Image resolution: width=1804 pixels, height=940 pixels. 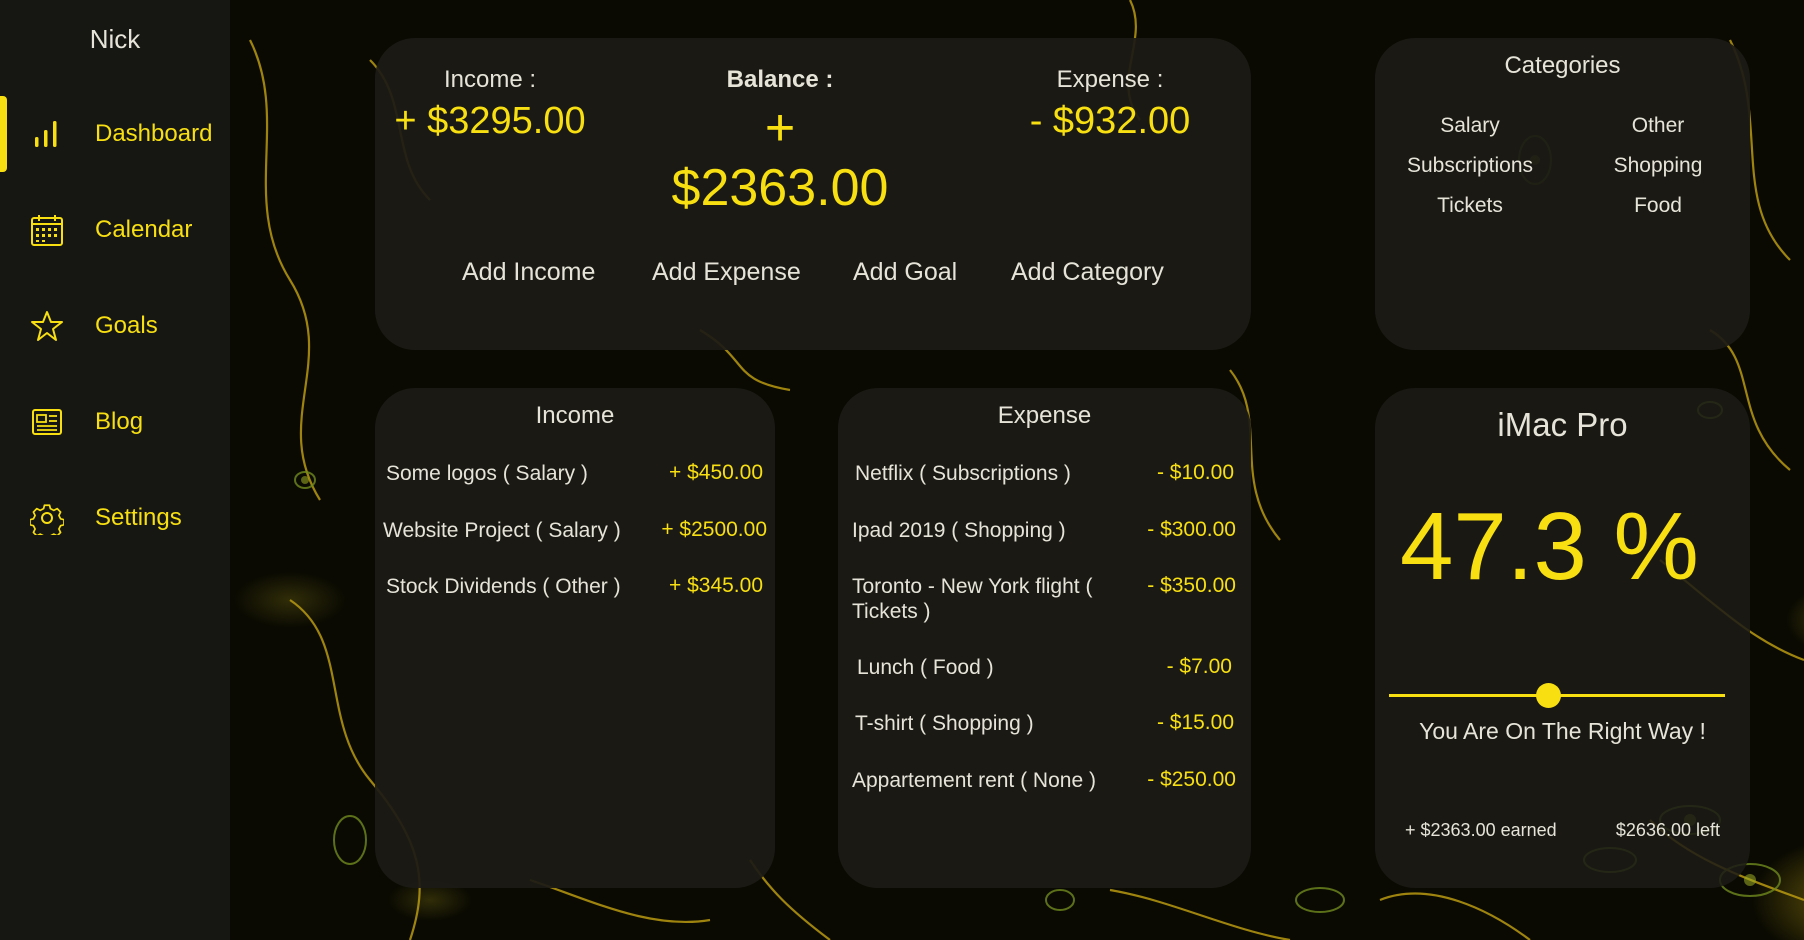 I want to click on expense-row-name: Appartement rent ( None ), so click(x=974, y=780).